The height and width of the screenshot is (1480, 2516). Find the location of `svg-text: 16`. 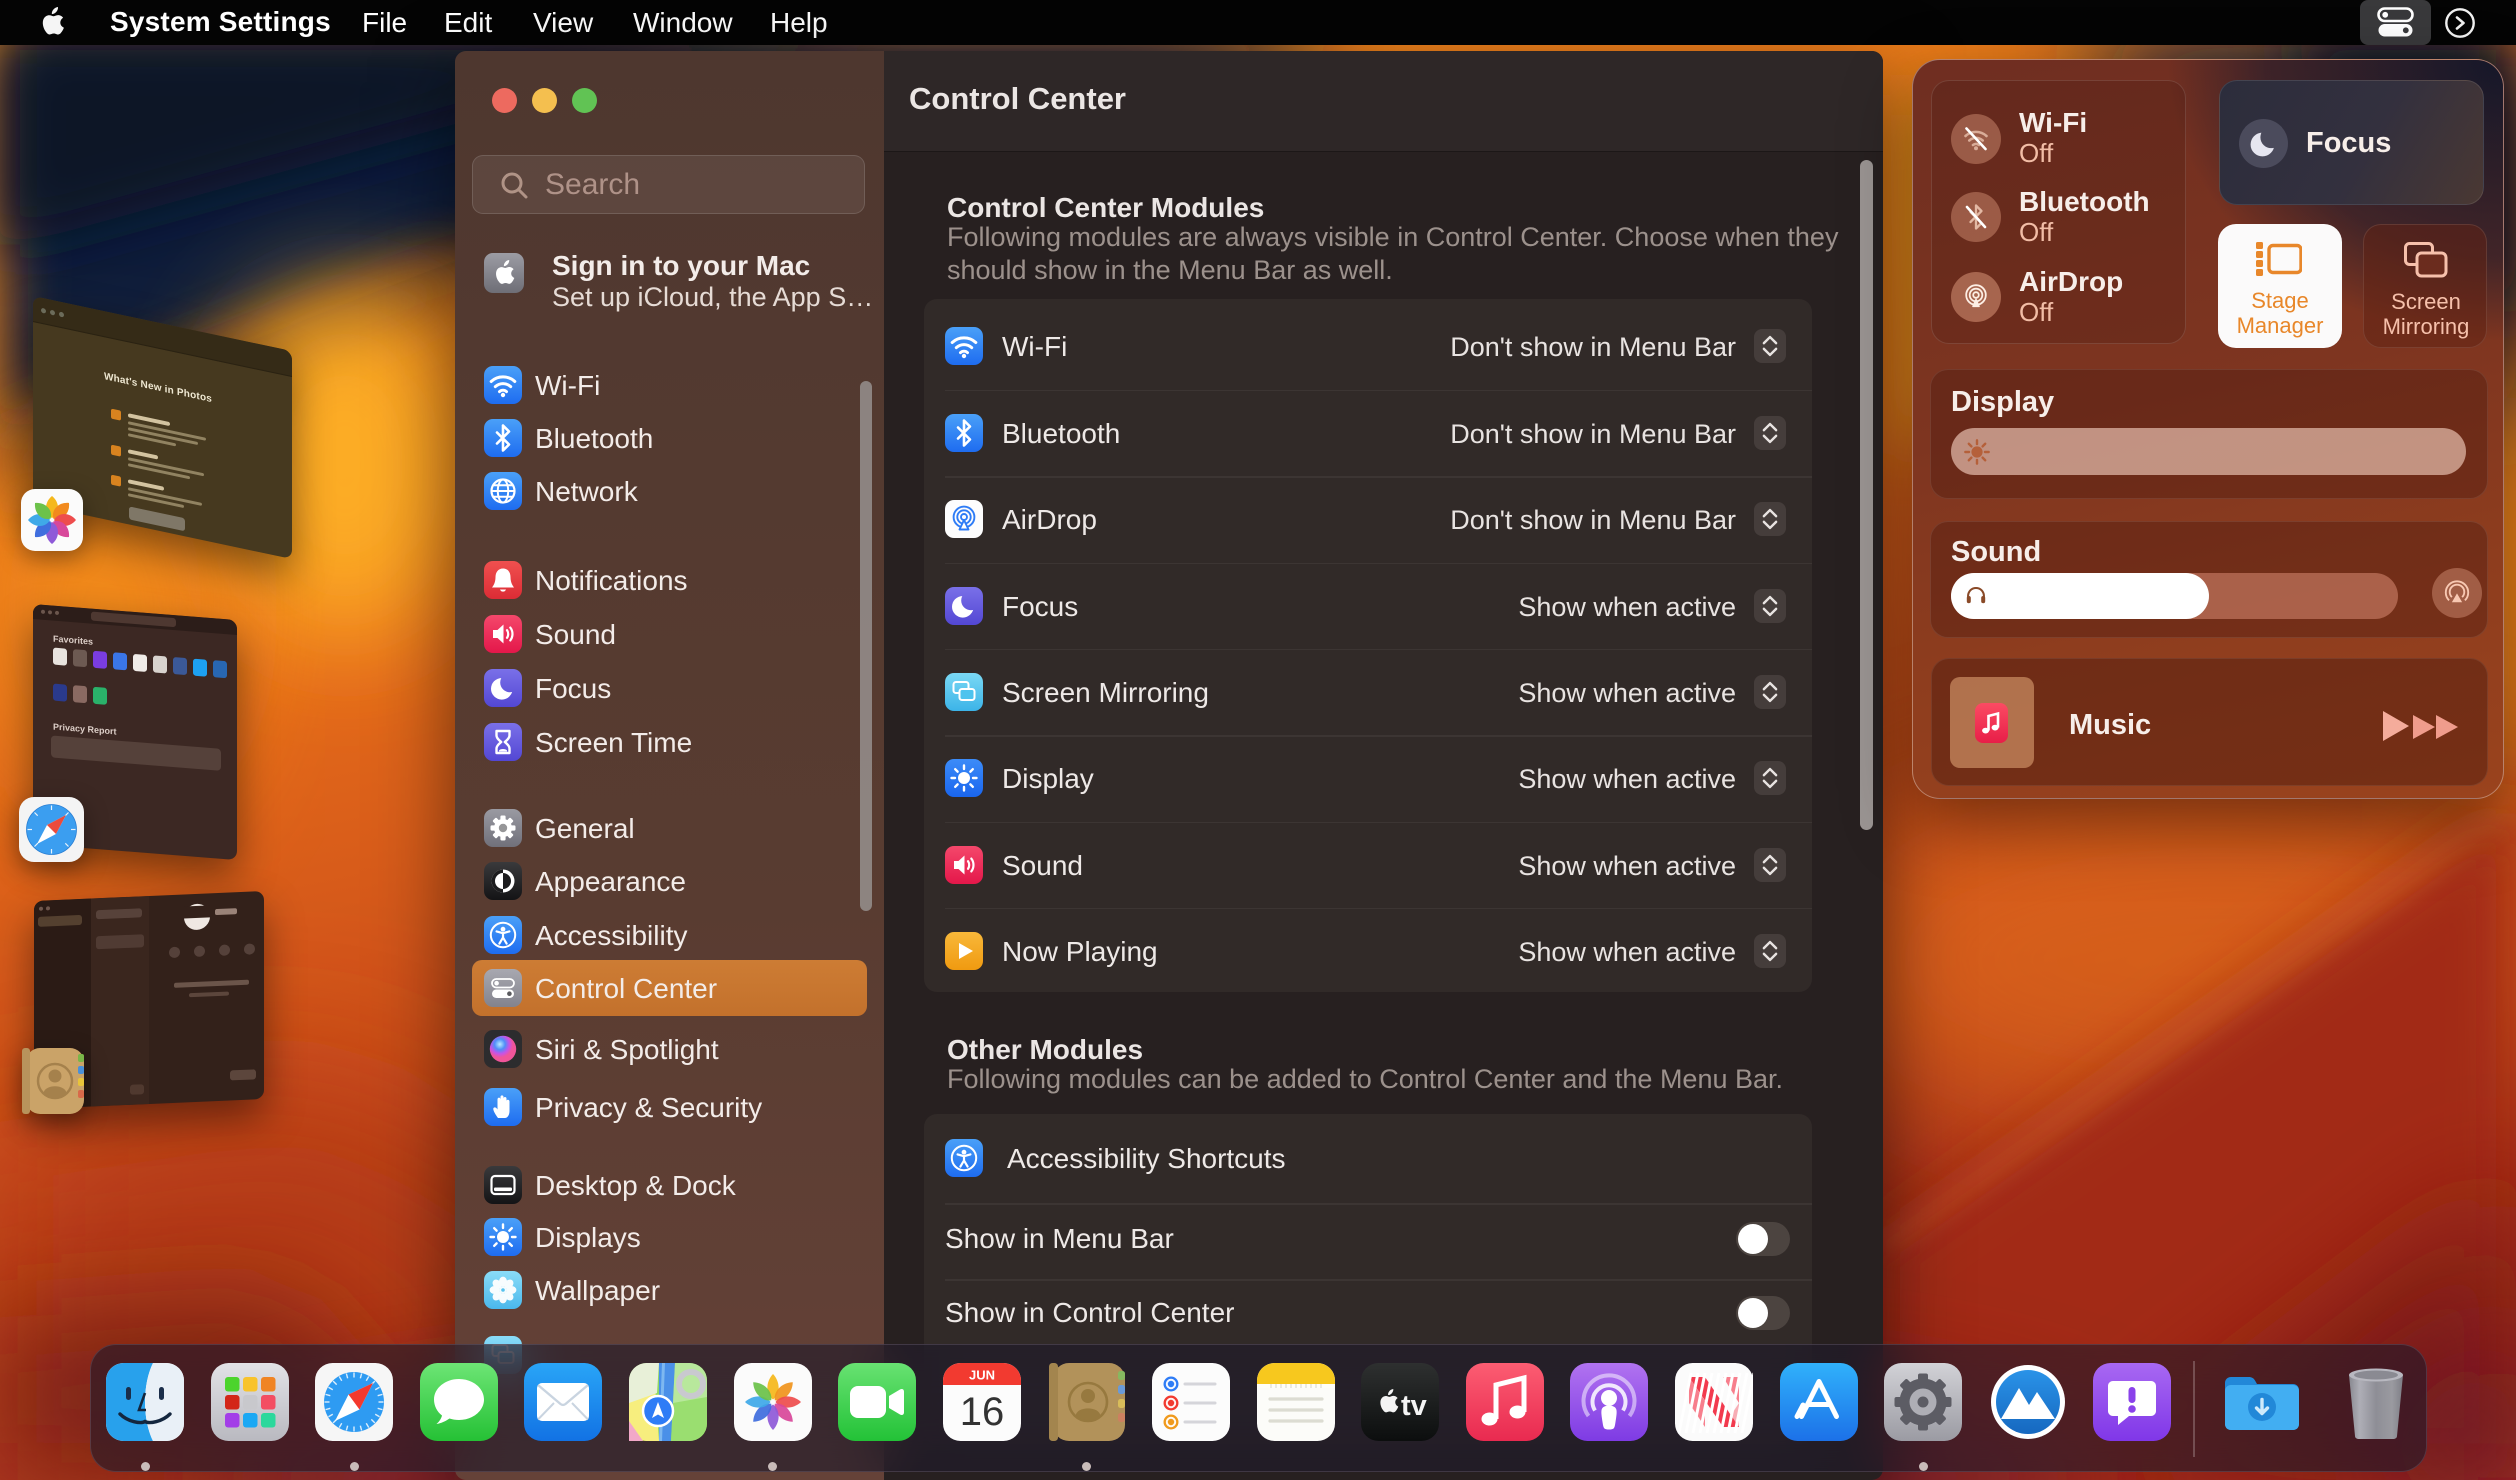

svg-text: 16 is located at coordinates (982, 1412).